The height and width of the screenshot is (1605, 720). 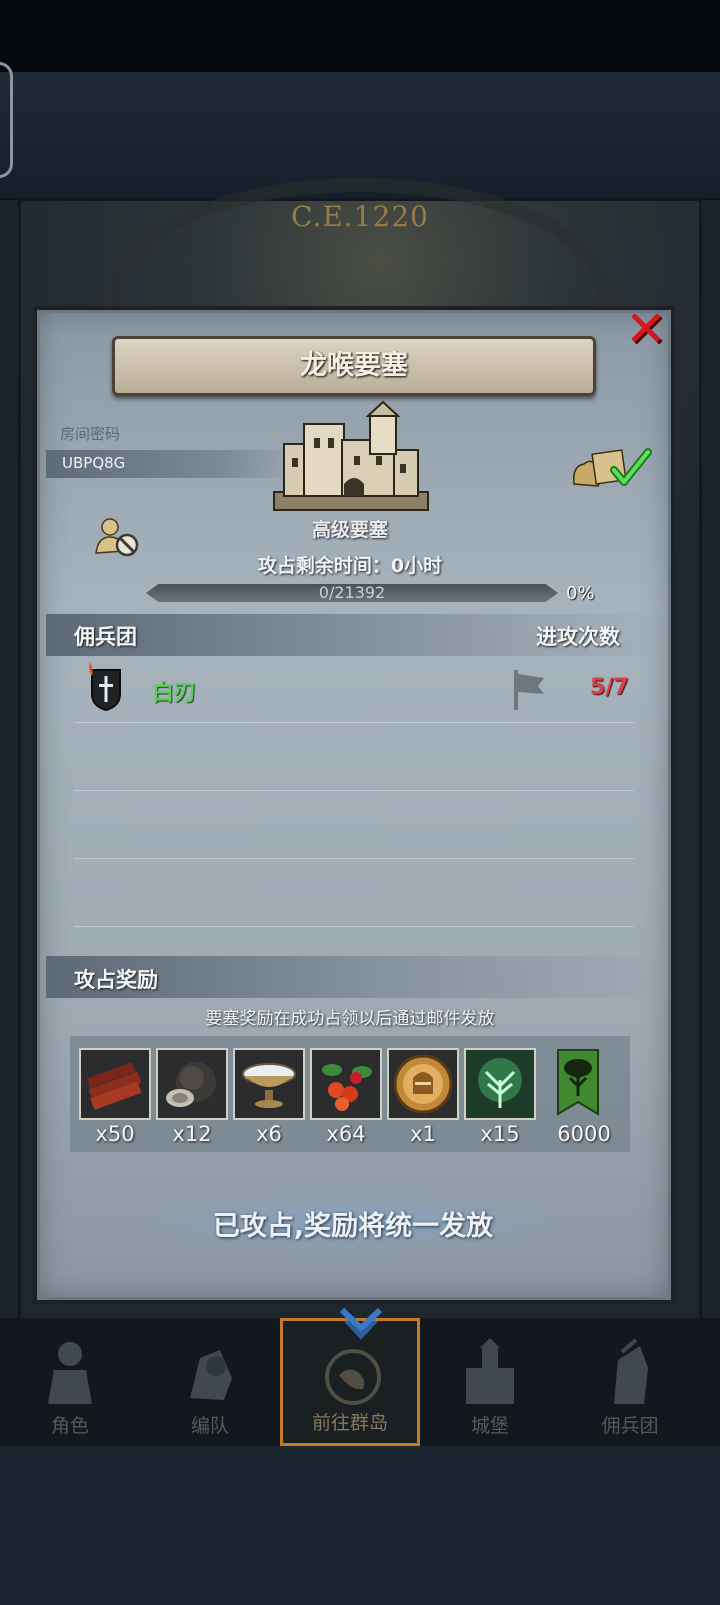 I want to click on reward-qty: x15, so click(x=500, y=1134).